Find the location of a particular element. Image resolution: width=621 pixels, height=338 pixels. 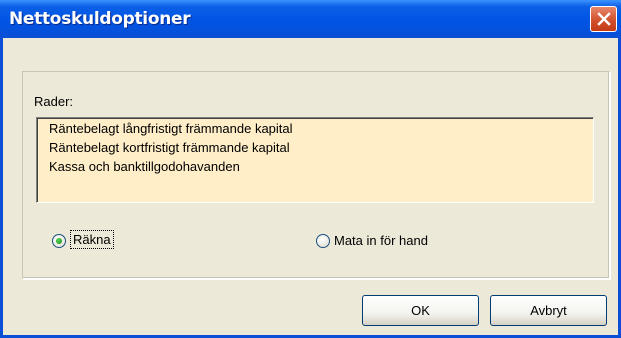

manual-radio-label: Mata in för hand is located at coordinates (381, 240).